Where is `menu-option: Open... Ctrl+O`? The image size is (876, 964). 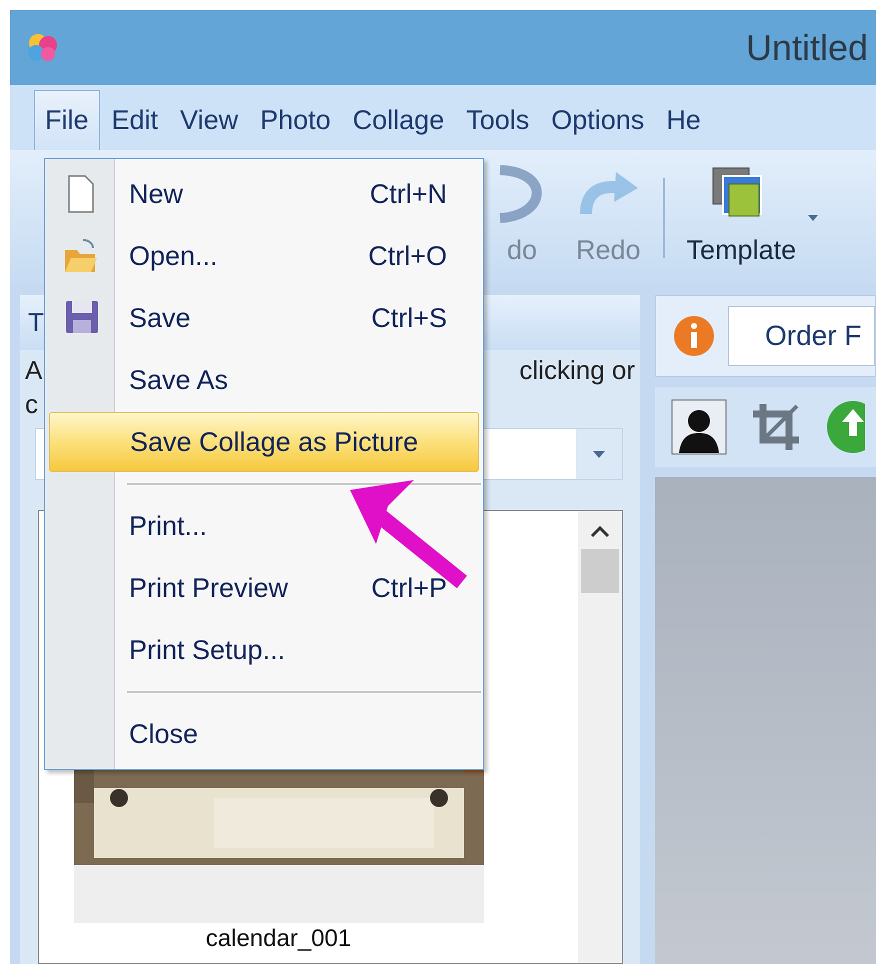 menu-option: Open... Ctrl+O is located at coordinates (264, 256).